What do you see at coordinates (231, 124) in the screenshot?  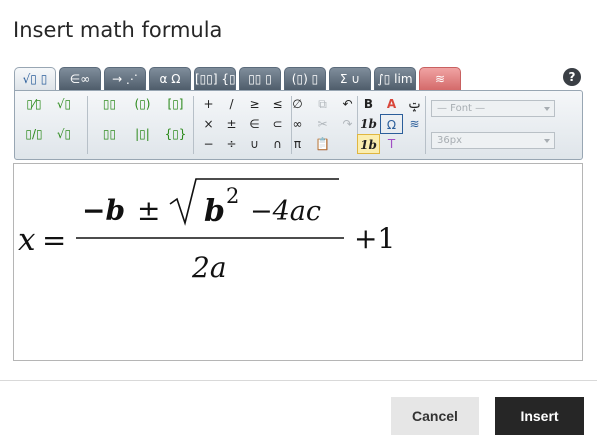 I see `plus-minus-button: ±` at bounding box center [231, 124].